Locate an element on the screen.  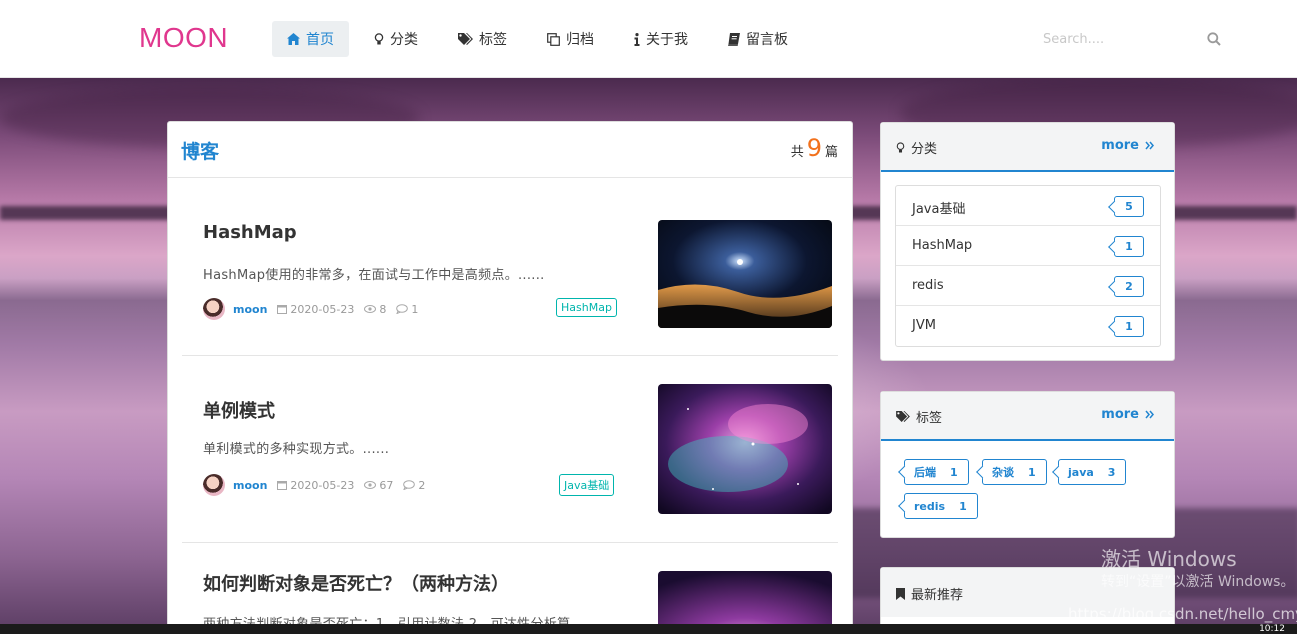
post-views: 67 is located at coordinates (378, 485).